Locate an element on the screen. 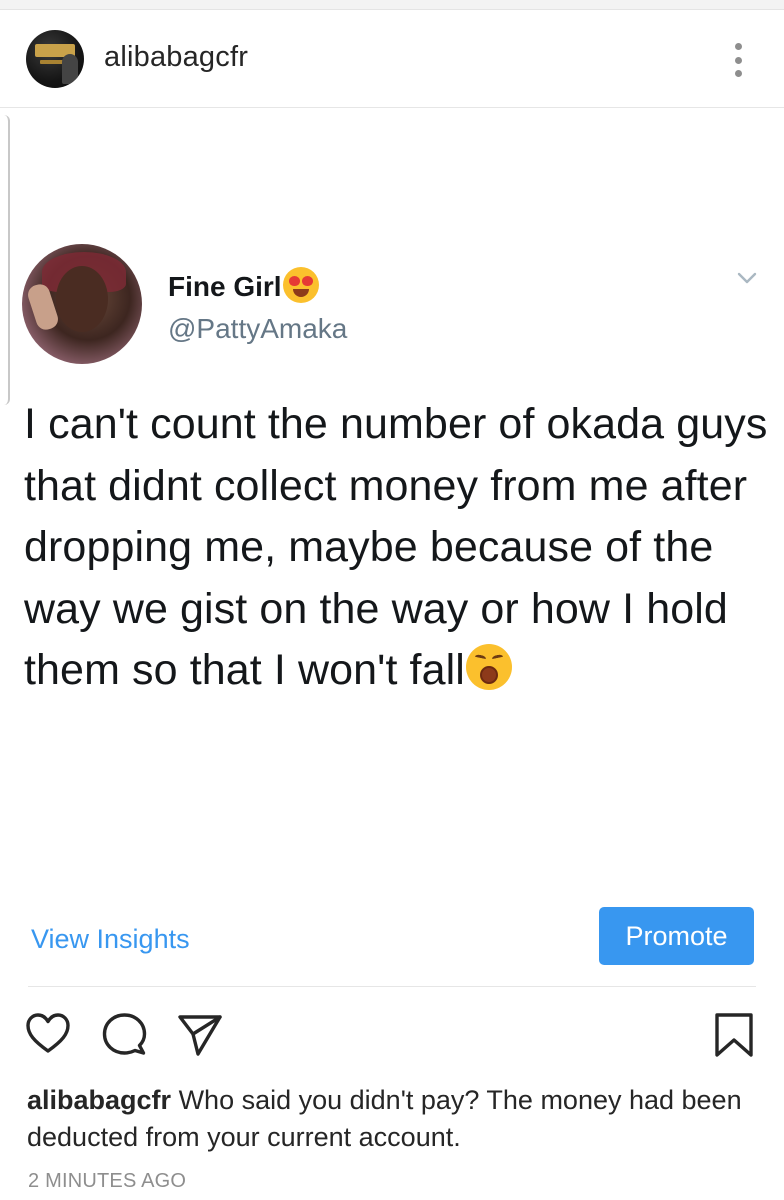  more-vertical-icon is located at coordinates (738, 60).